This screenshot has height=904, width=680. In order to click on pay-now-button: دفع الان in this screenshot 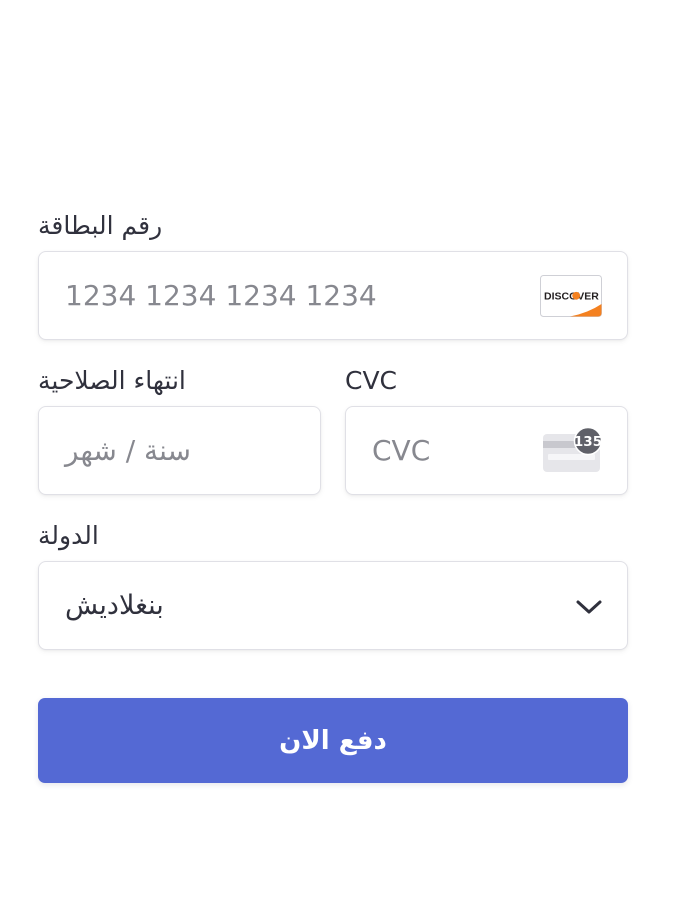, I will do `click(333, 740)`.